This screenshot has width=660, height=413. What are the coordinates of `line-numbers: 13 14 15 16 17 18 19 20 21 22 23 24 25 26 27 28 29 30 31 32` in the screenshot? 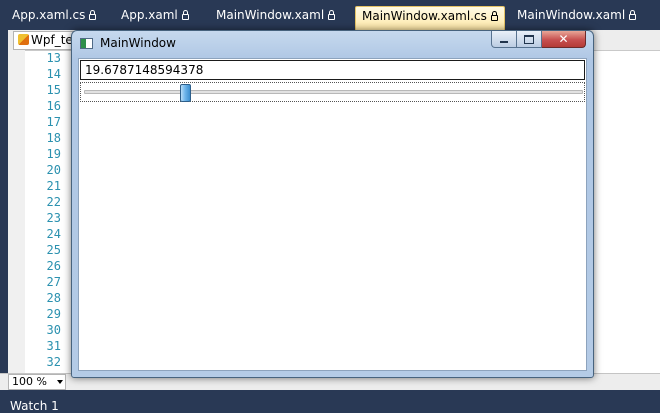 It's located at (43, 210).